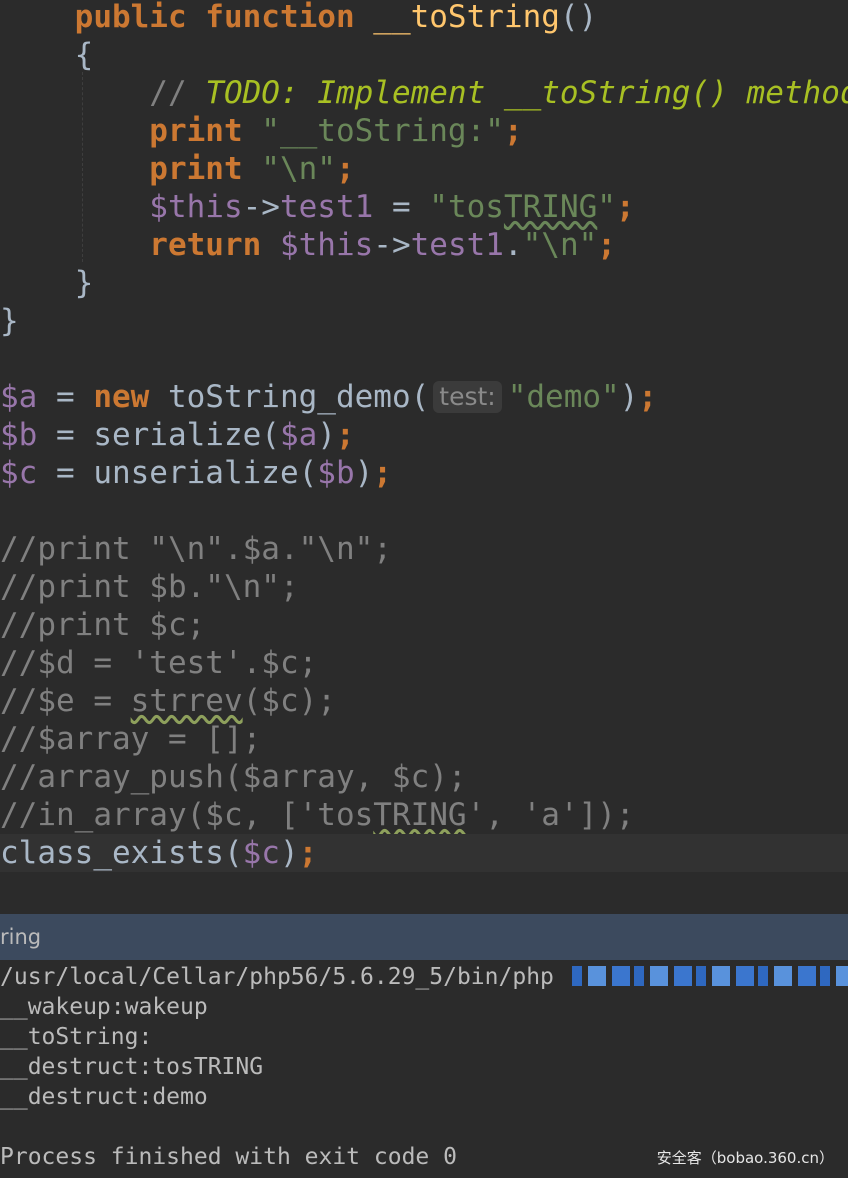  Describe the element at coordinates (233, 777) in the screenshot. I see `code-token: //array_push($array, $c);` at that location.